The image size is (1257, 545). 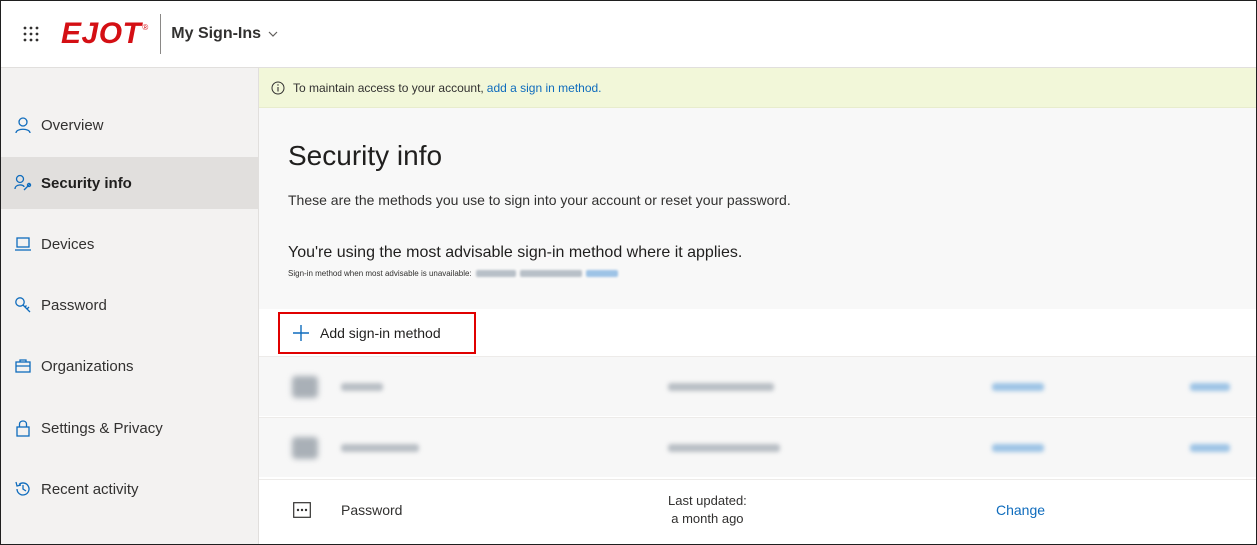 What do you see at coordinates (145, 27) in the screenshot?
I see `logo-registered-mark: ®` at bounding box center [145, 27].